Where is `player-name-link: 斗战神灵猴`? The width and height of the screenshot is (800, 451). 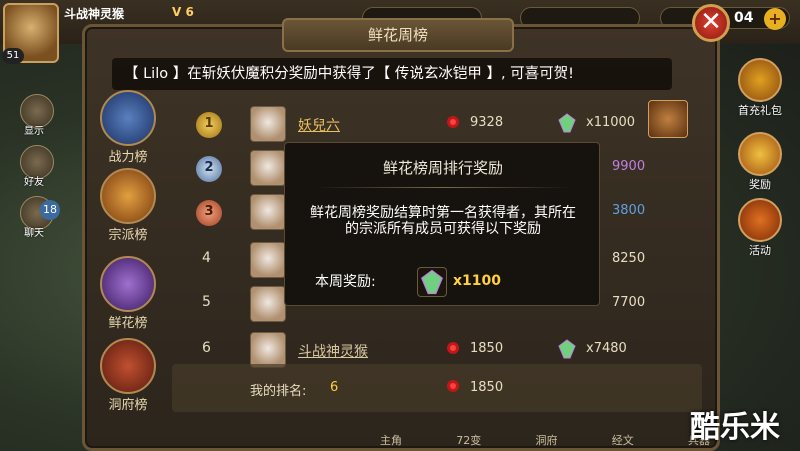 player-name-link: 斗战神灵猴 is located at coordinates (333, 351).